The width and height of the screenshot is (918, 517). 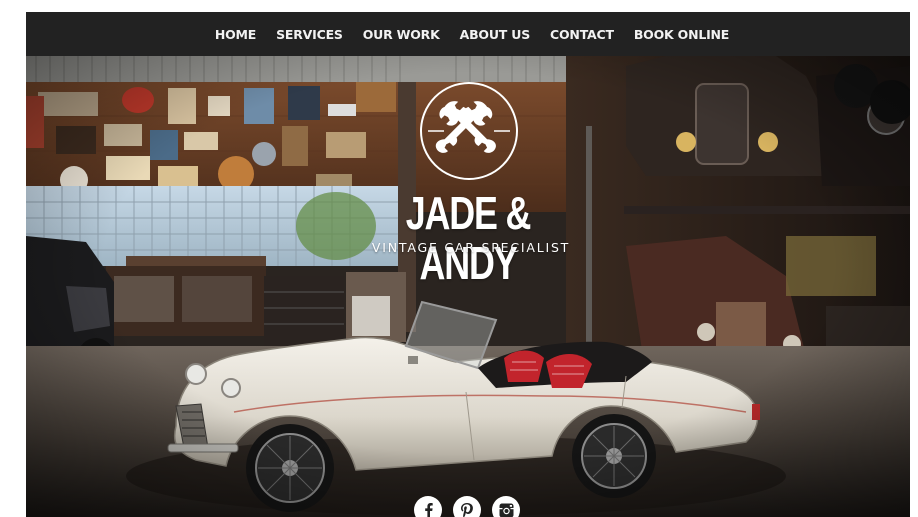 I want to click on nav-item-services: SERVICES, so click(x=309, y=34).